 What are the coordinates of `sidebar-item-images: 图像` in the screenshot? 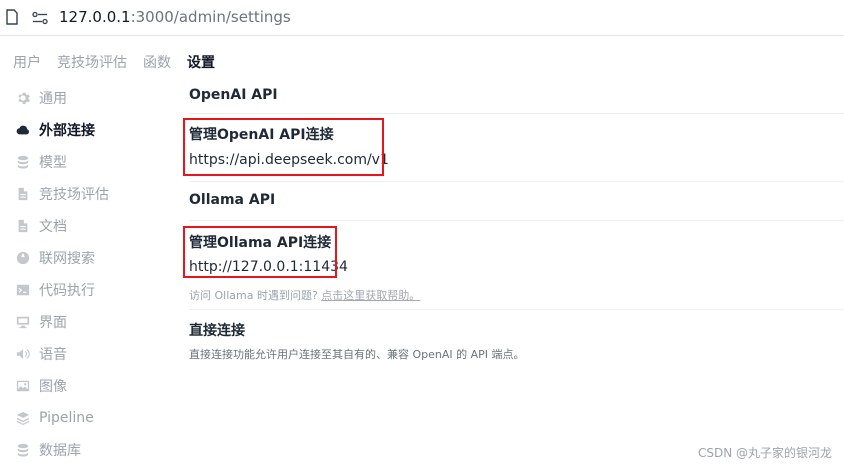 It's located at (91, 386).